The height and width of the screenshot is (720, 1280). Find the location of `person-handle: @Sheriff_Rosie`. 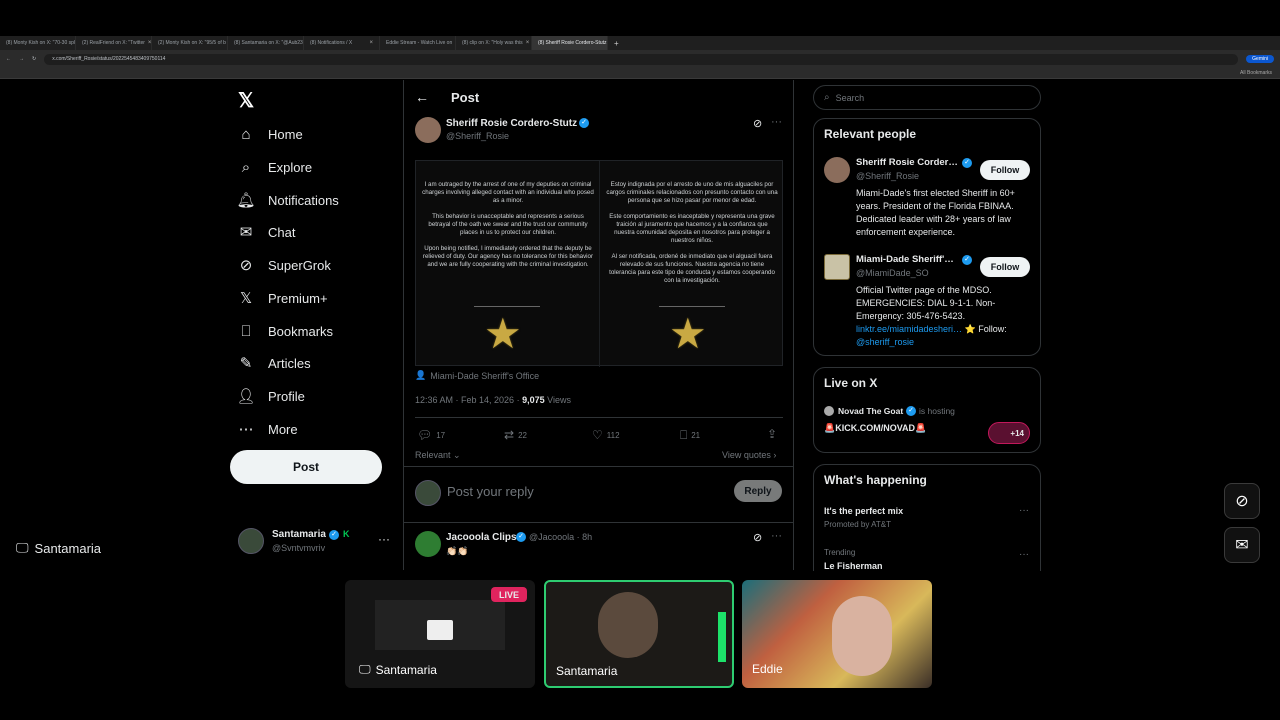

person-handle: @Sheriff_Rosie is located at coordinates (887, 176).